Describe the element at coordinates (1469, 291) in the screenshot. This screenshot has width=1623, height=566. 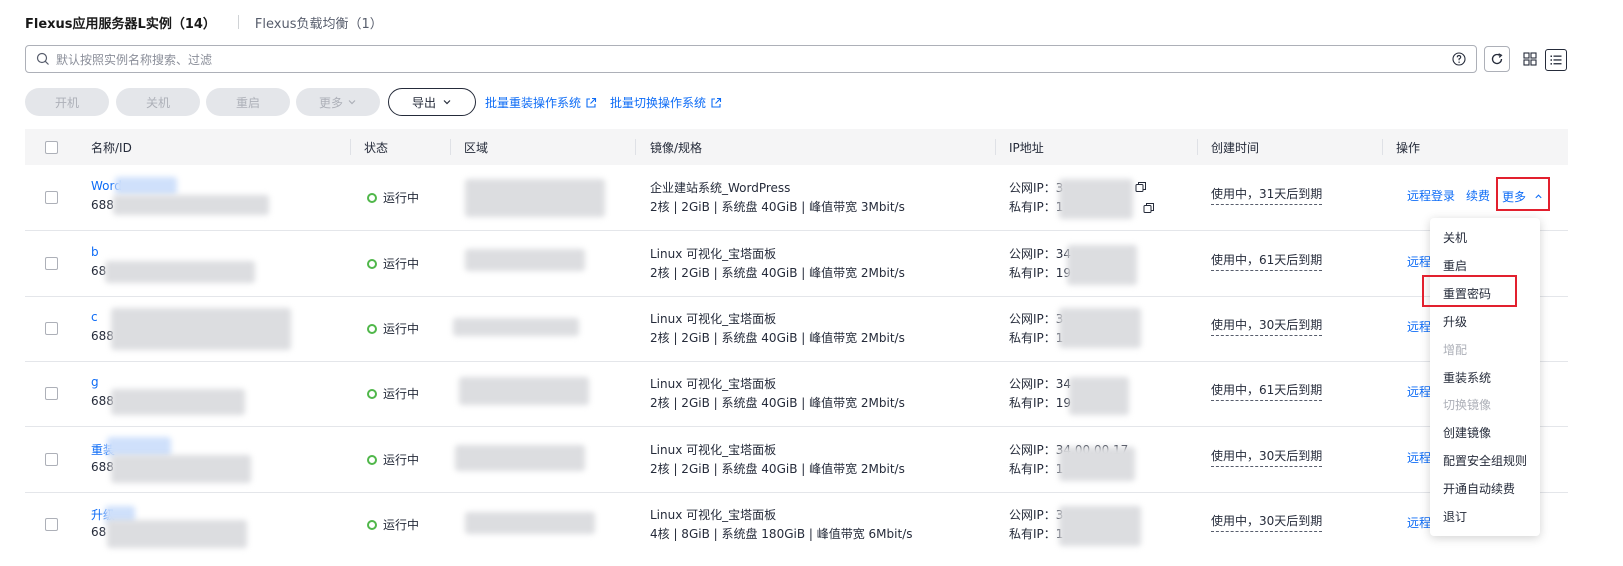
I see `menu-item-reset-password: 重置密码` at that location.